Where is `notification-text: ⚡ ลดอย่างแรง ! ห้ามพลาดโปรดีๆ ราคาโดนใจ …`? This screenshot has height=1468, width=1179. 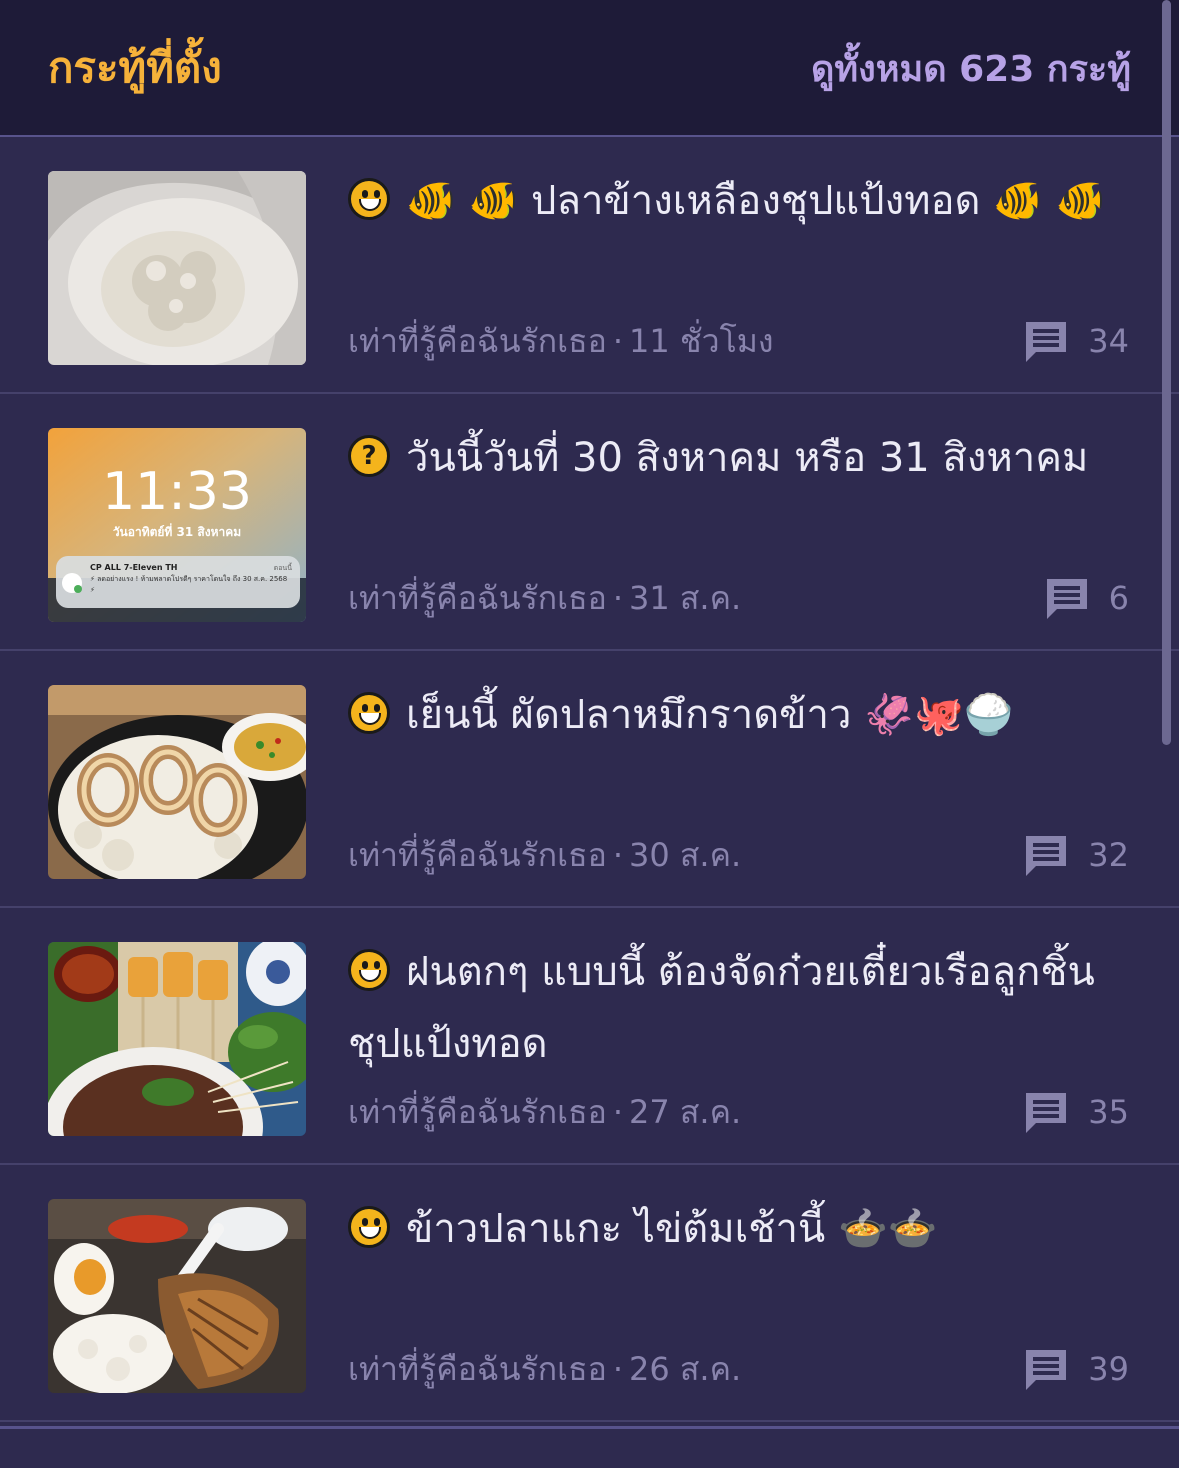
notification-text: ⚡ ลดอย่างแรง ! ห้ามพลาดโปรดีๆ ราคาโดนใจ … is located at coordinates (189, 584).